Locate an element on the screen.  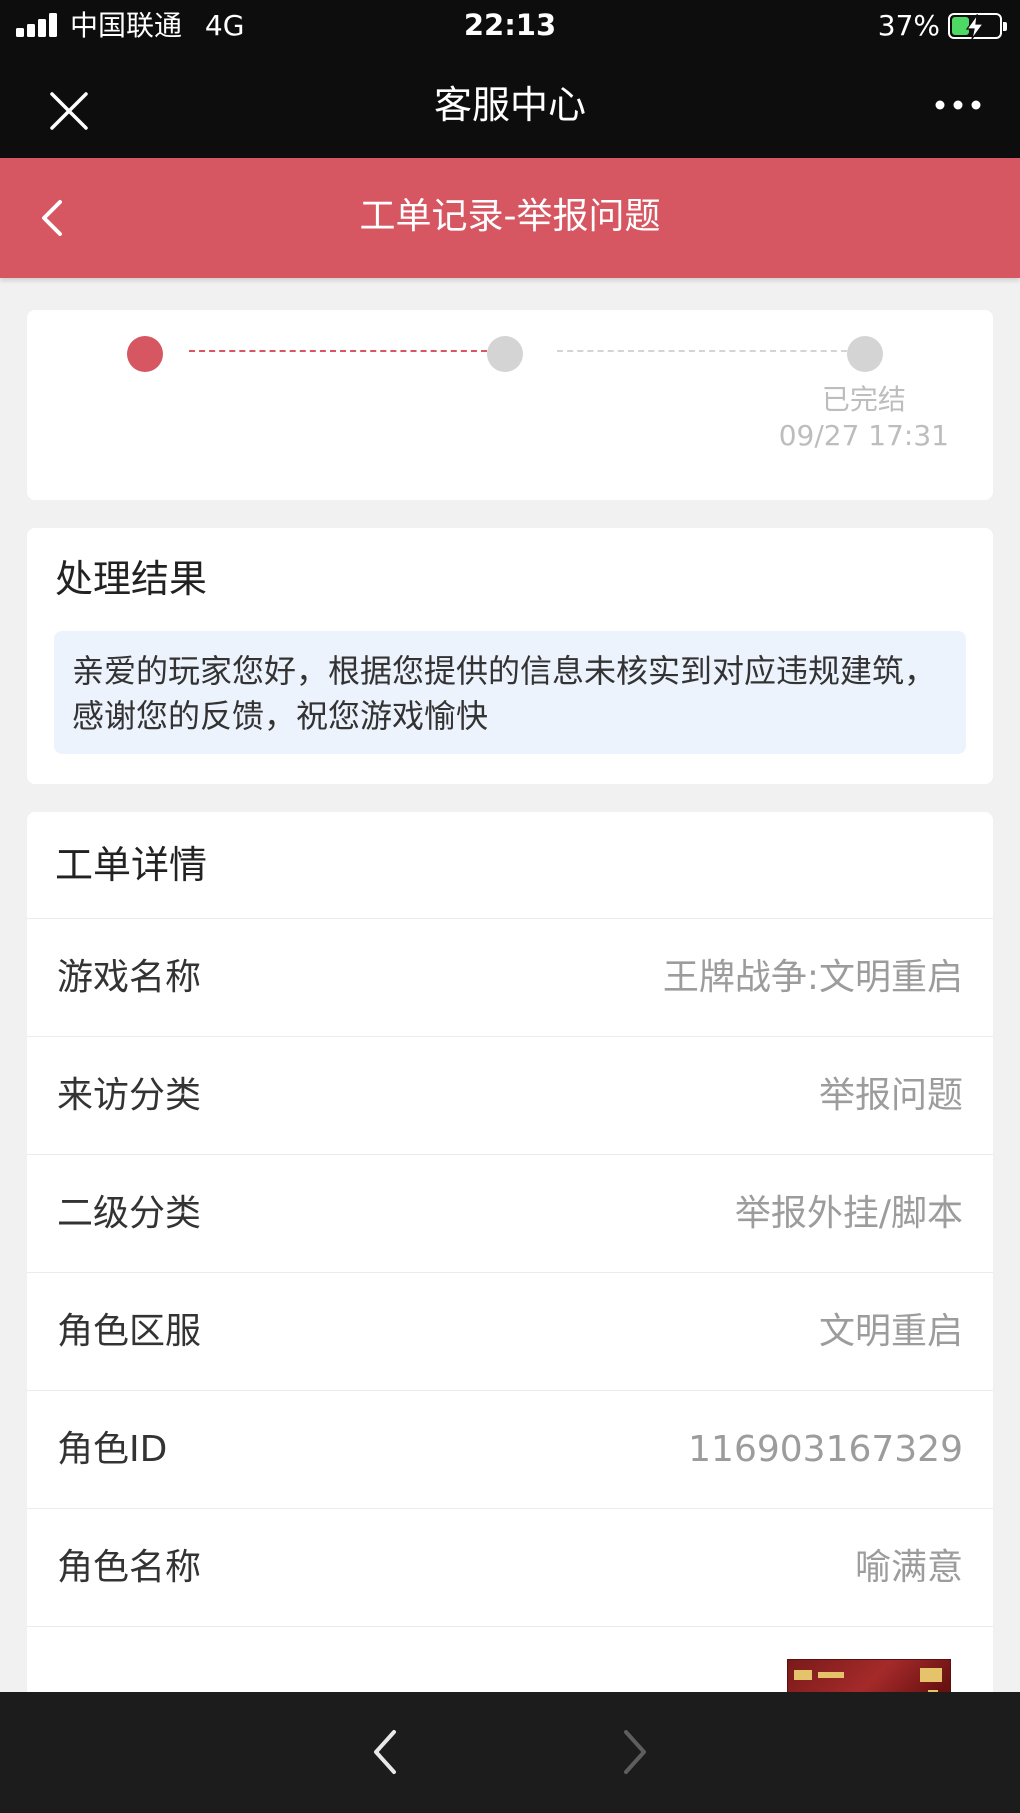
row-label: 来访分类 is located at coordinates (129, 1095).